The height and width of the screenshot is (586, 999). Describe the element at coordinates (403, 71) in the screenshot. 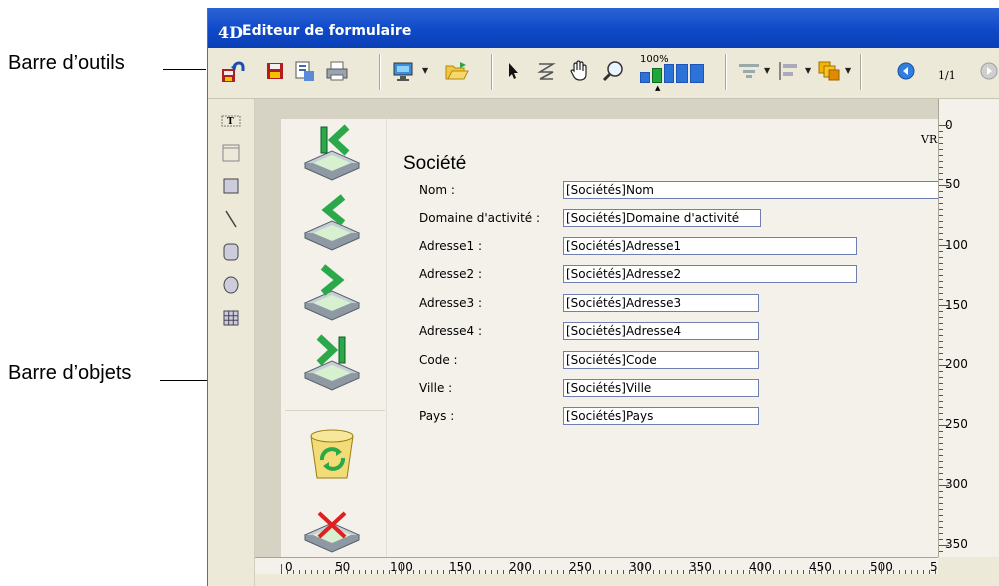

I see `display-icon` at that location.